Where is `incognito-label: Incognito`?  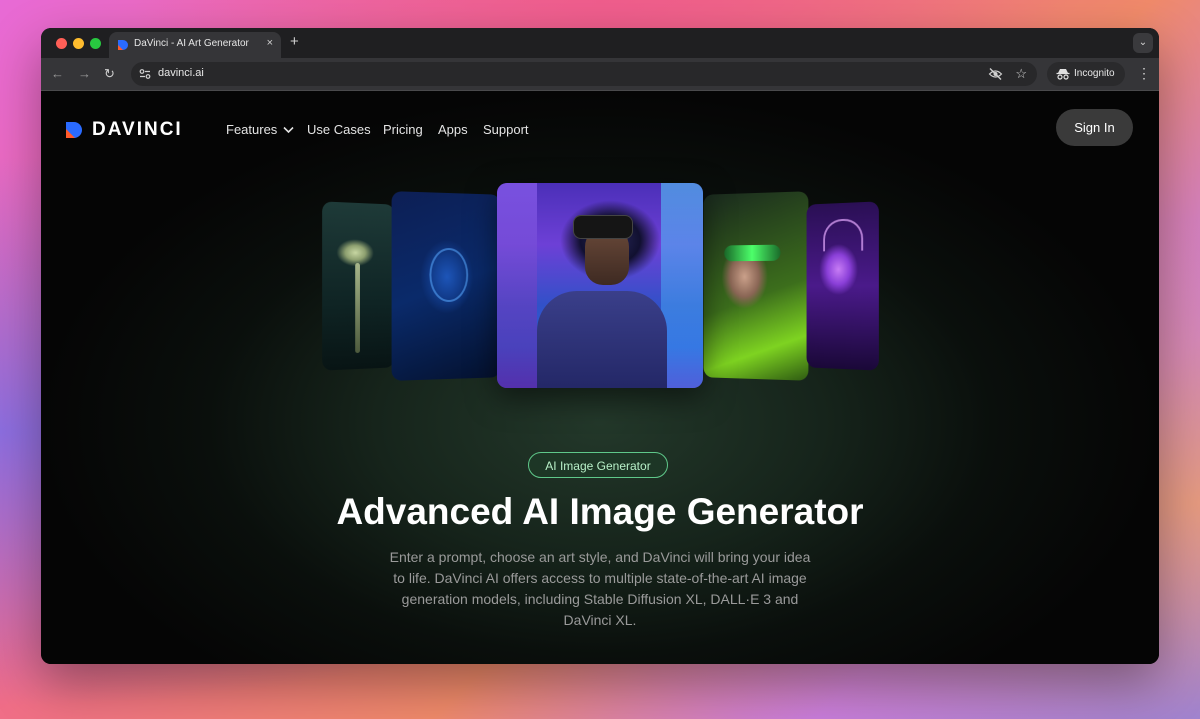 incognito-label: Incognito is located at coordinates (1094, 73).